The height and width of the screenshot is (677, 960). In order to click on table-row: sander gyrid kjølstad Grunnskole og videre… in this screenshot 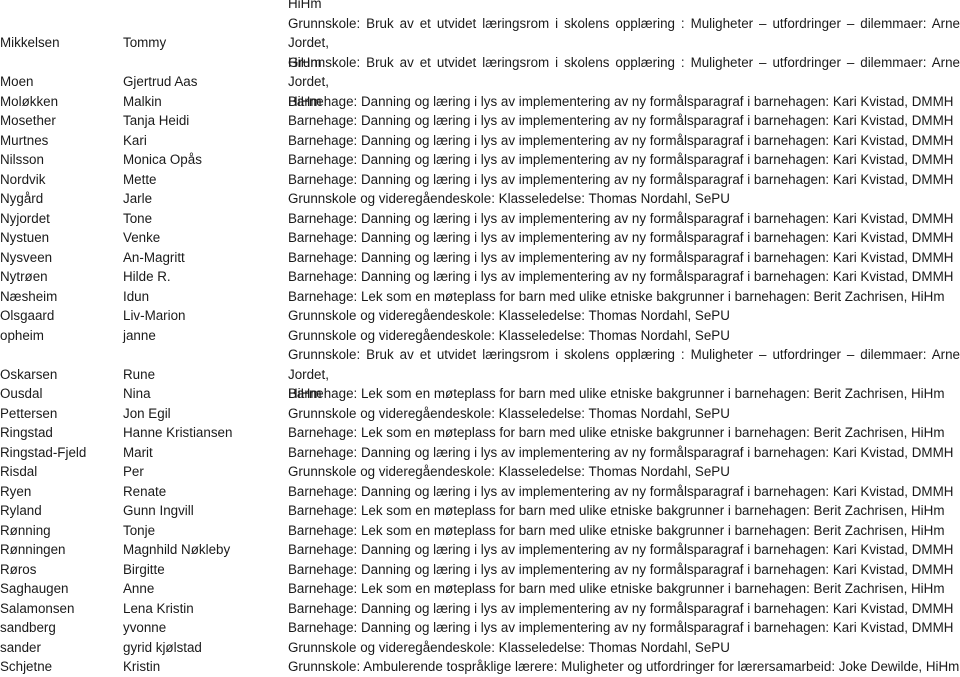, I will do `click(480, 648)`.